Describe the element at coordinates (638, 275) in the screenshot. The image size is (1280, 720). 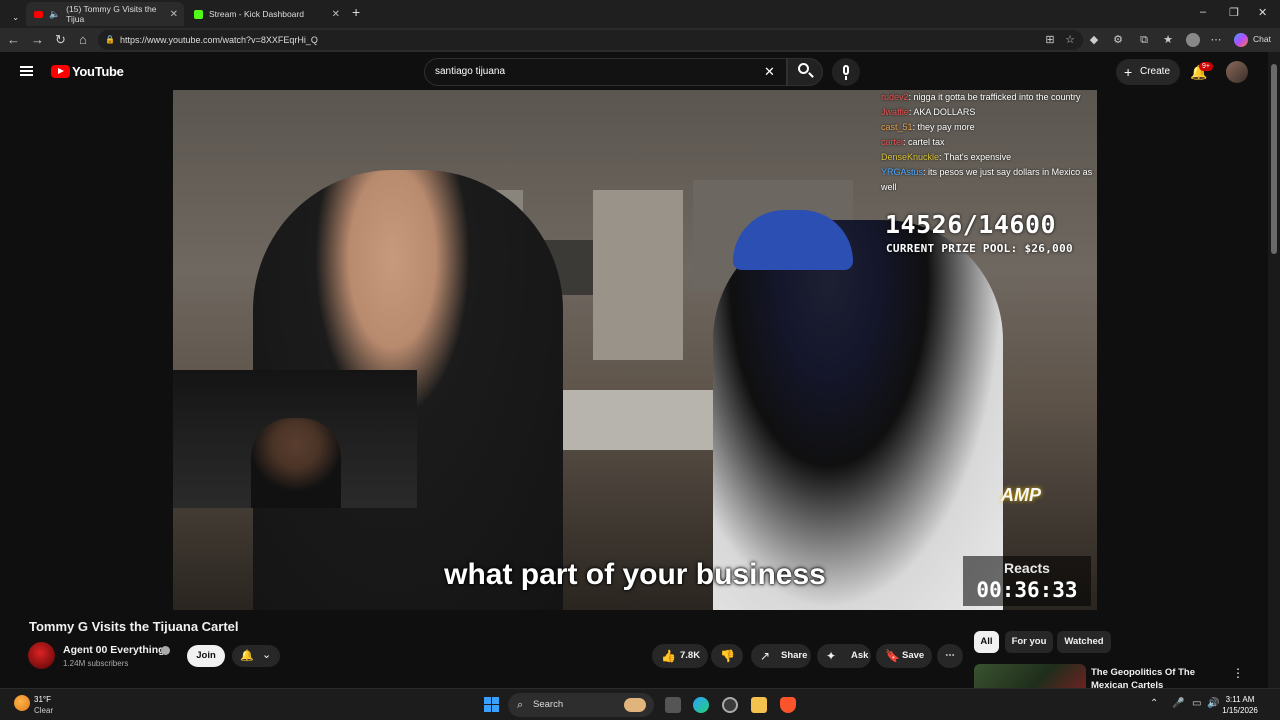
I see `kitchen-hood` at that location.